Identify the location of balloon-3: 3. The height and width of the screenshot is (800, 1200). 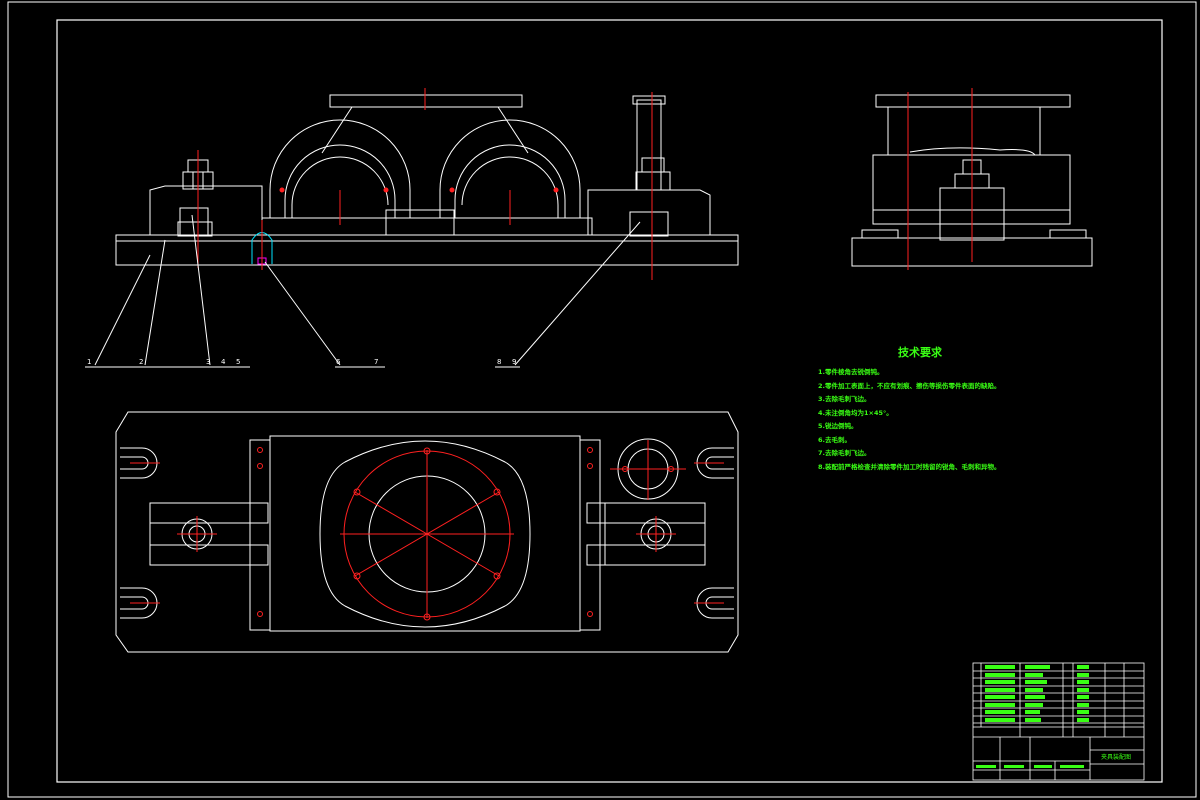
(208, 362).